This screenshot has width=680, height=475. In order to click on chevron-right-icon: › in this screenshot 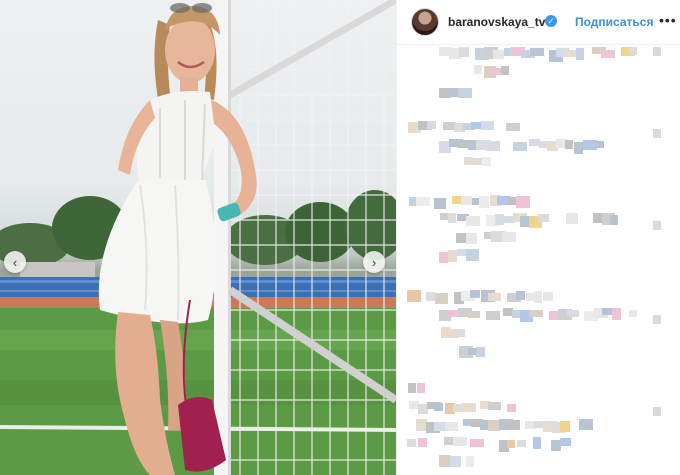, I will do `click(374, 262)`.